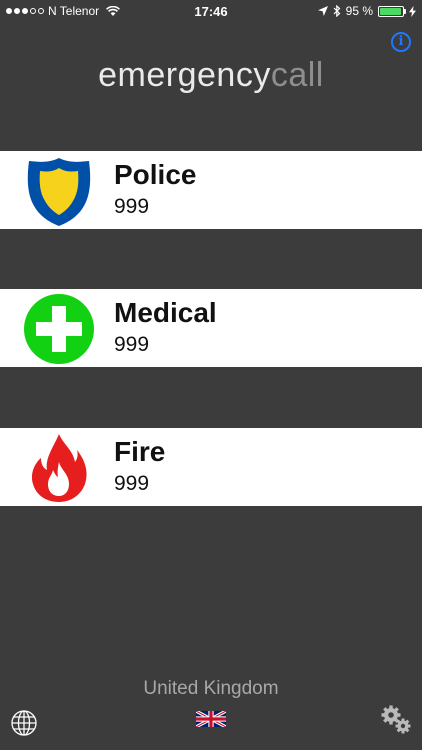  What do you see at coordinates (59, 329) in the screenshot?
I see `medical-cross-icon` at bounding box center [59, 329].